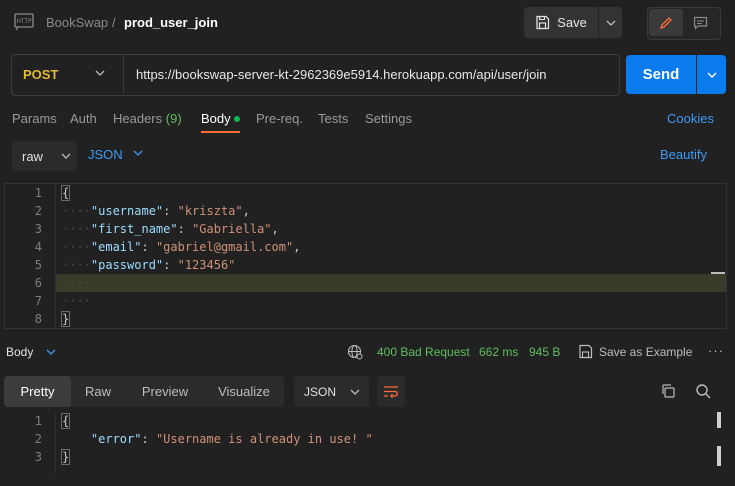 This screenshot has width=735, height=486. What do you see at coordinates (171, 22) in the screenshot?
I see `request-title: prod_user_join` at bounding box center [171, 22].